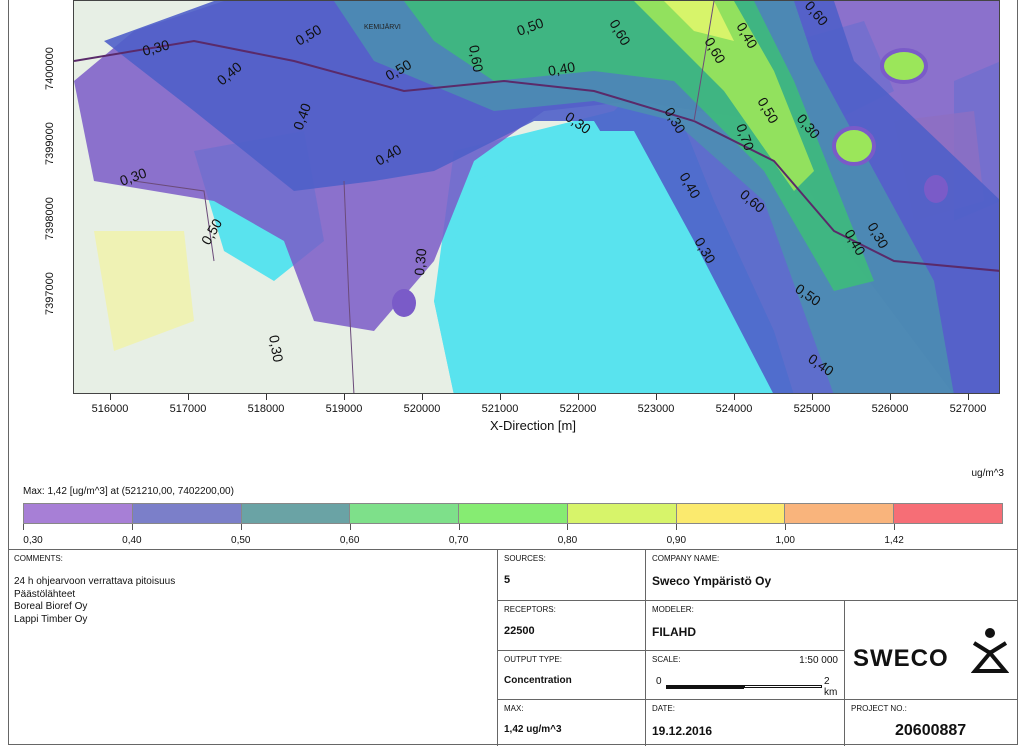 The image size is (1024, 749). What do you see at coordinates (533, 729) in the screenshot?
I see `max-value: 1,42 ug/m^3` at bounding box center [533, 729].